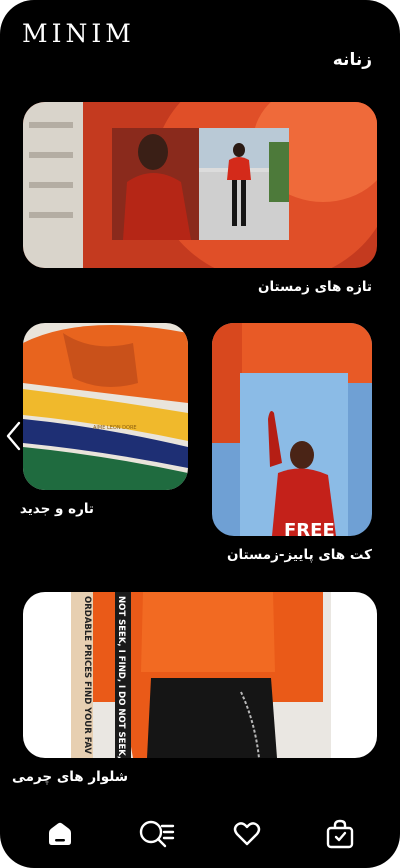  I want to click on brand-logo: MINIM, so click(78, 33).